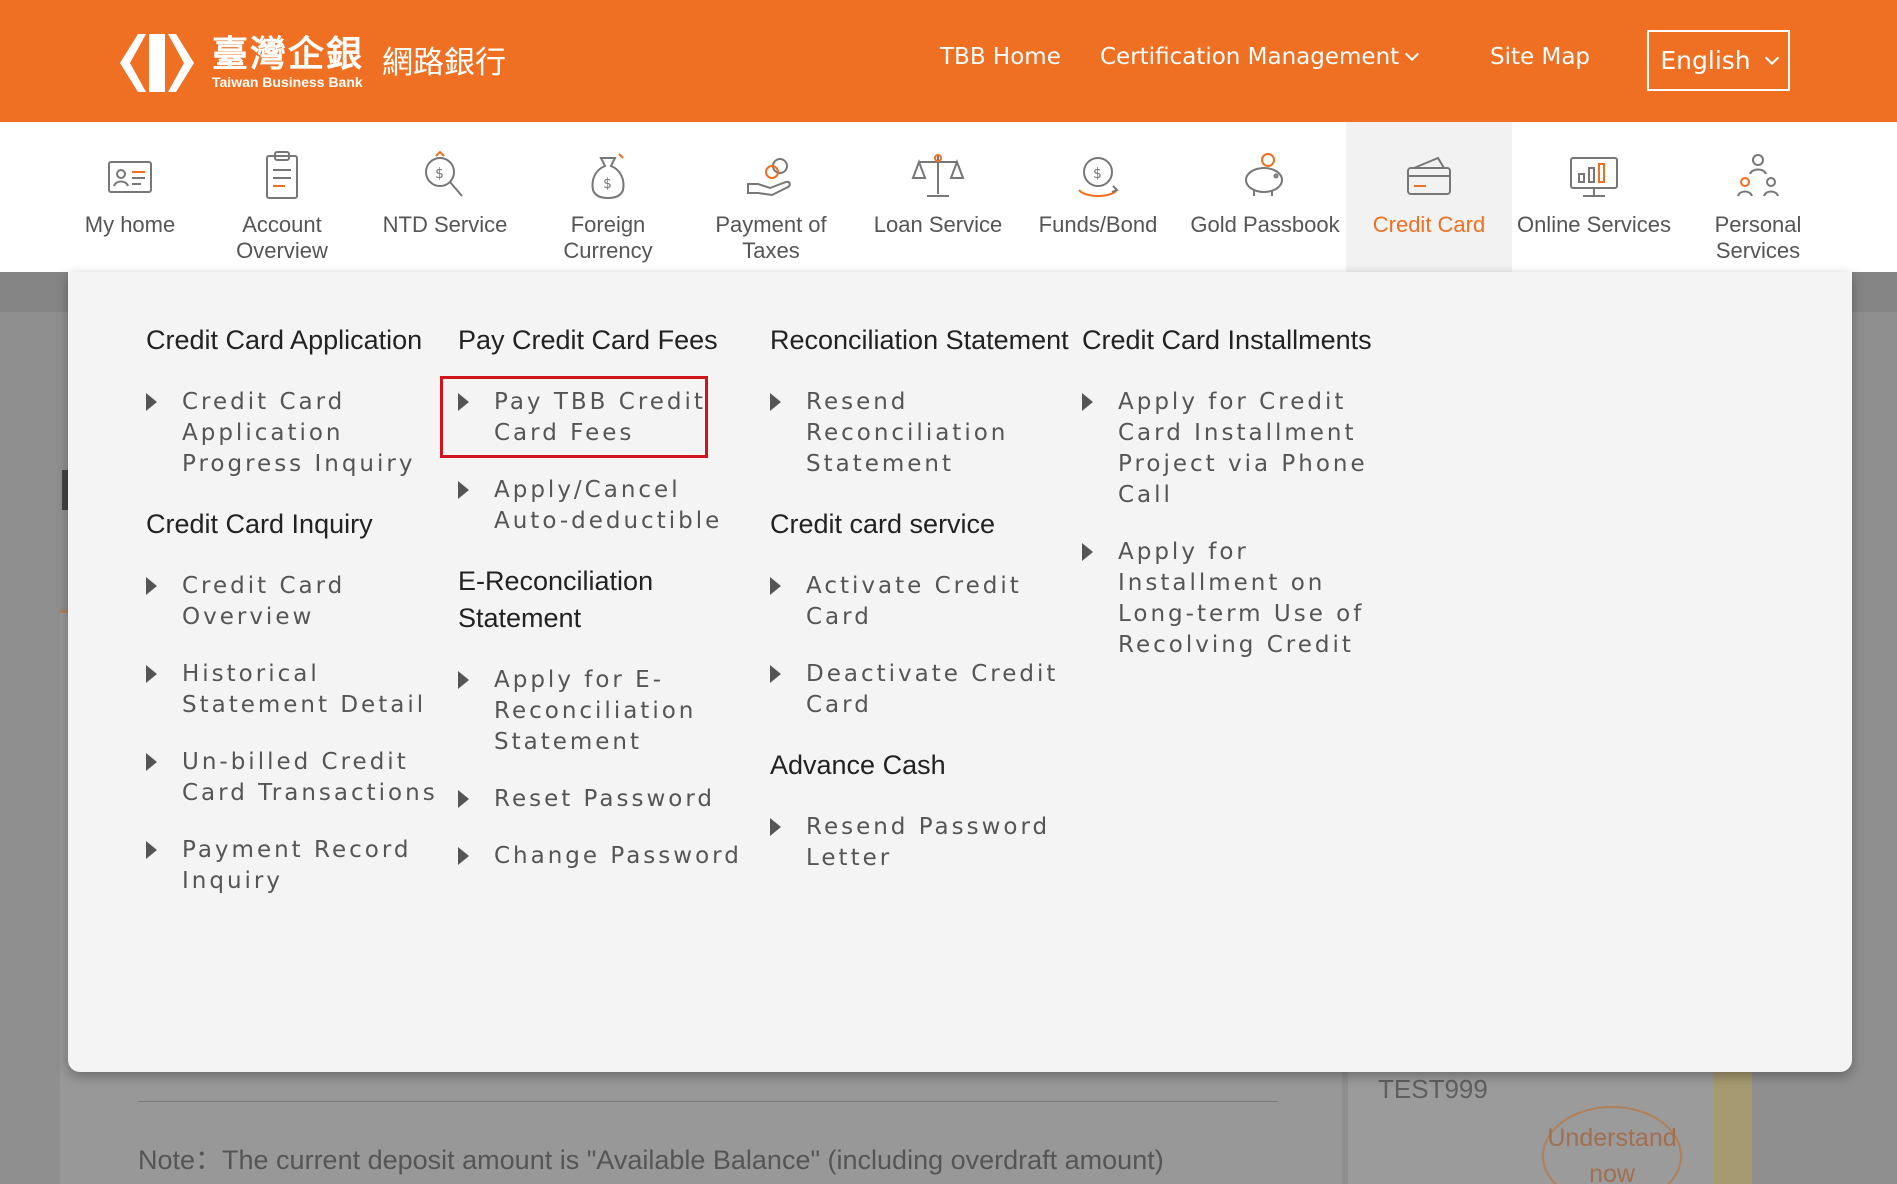 This screenshot has height=1184, width=1897. I want to click on link-apply-e-reconciliation-statement: Apply for E-Reconciliation Statement, so click(608, 711).